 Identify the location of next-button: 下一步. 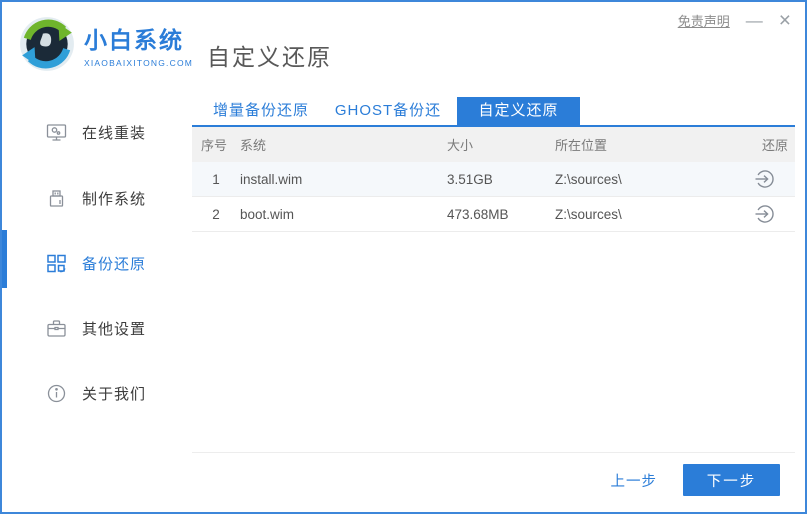
(731, 480).